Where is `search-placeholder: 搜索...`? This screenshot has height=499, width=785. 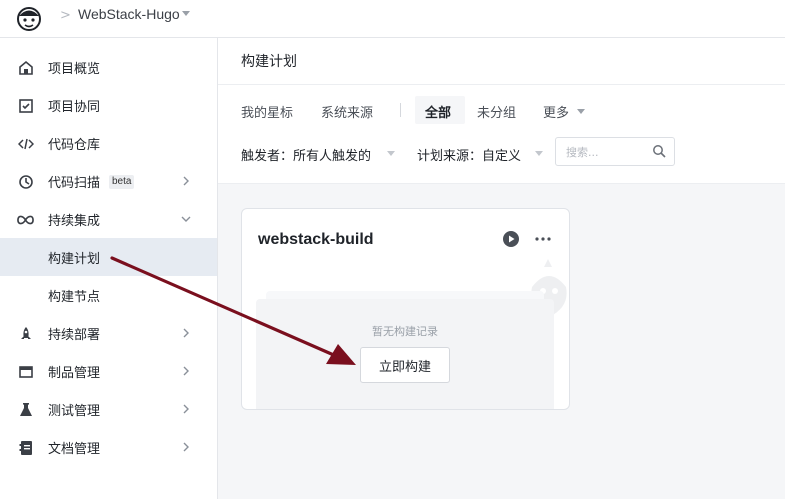
search-placeholder: 搜索... is located at coordinates (582, 152).